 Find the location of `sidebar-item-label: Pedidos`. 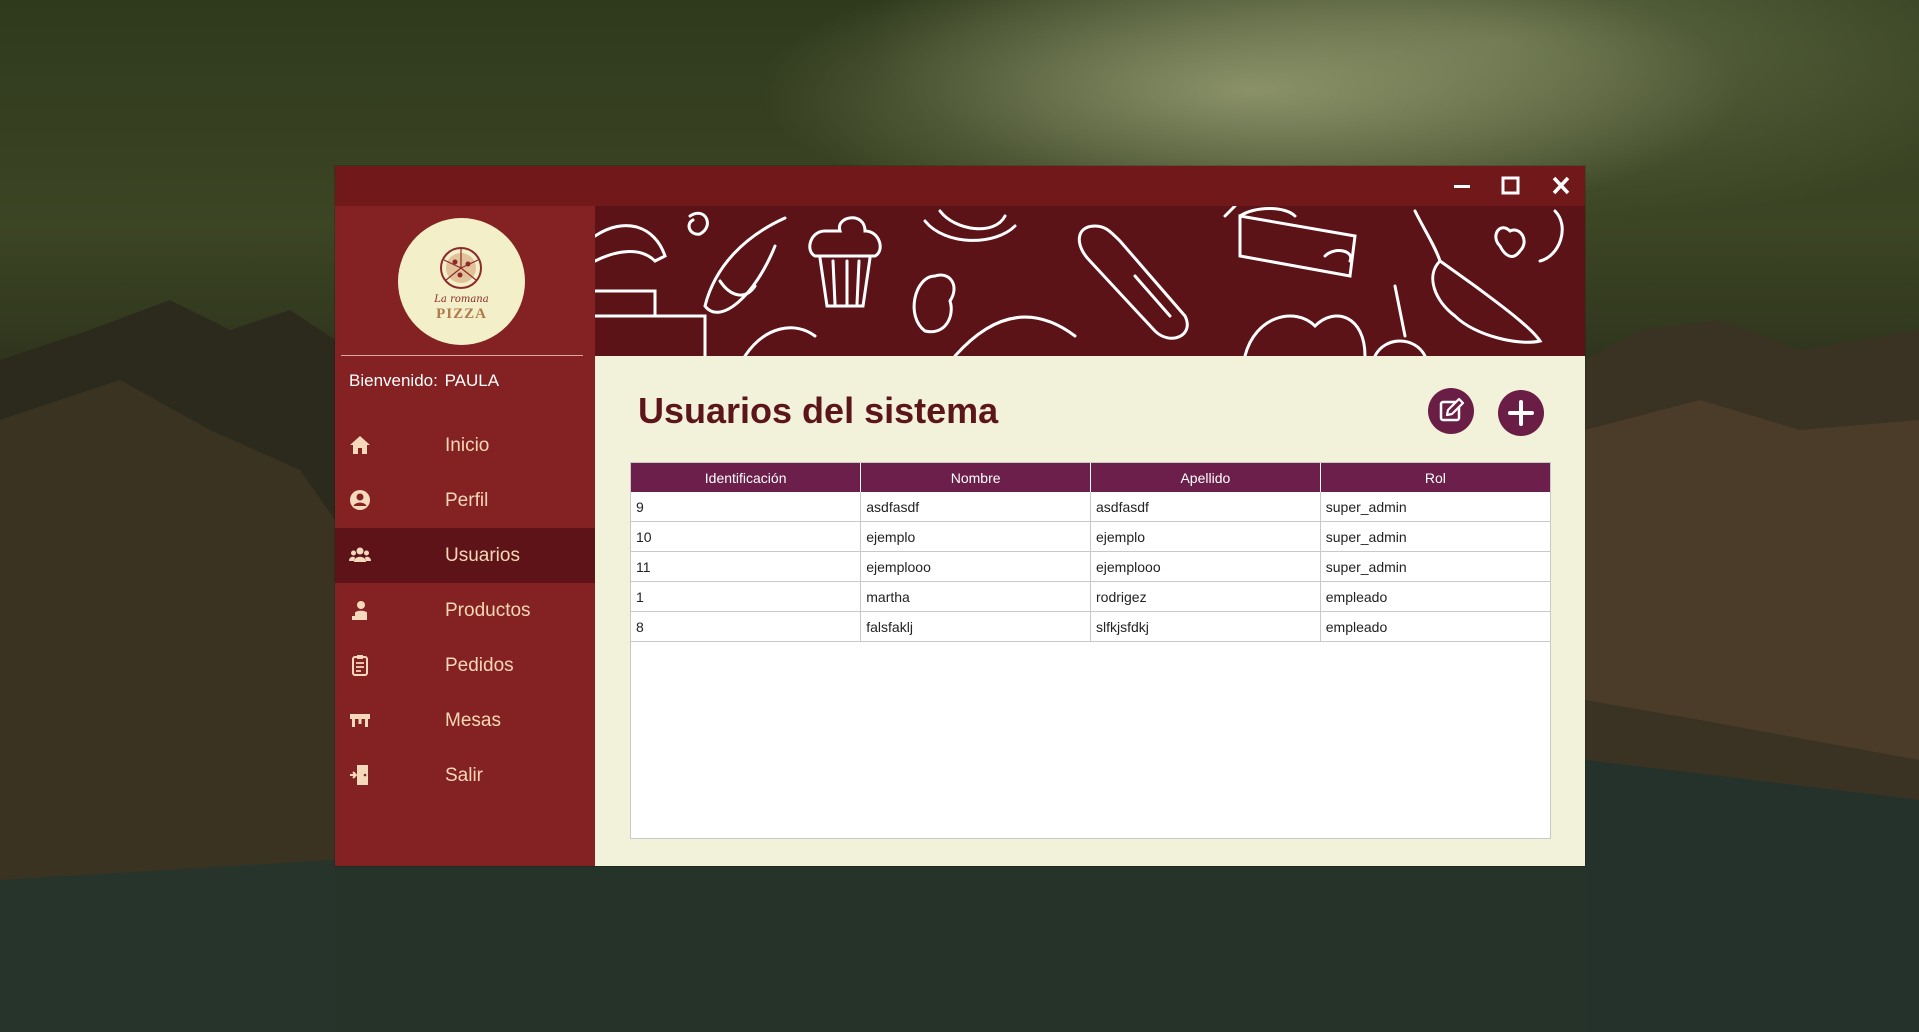

sidebar-item-label: Pedidos is located at coordinates (479, 665).